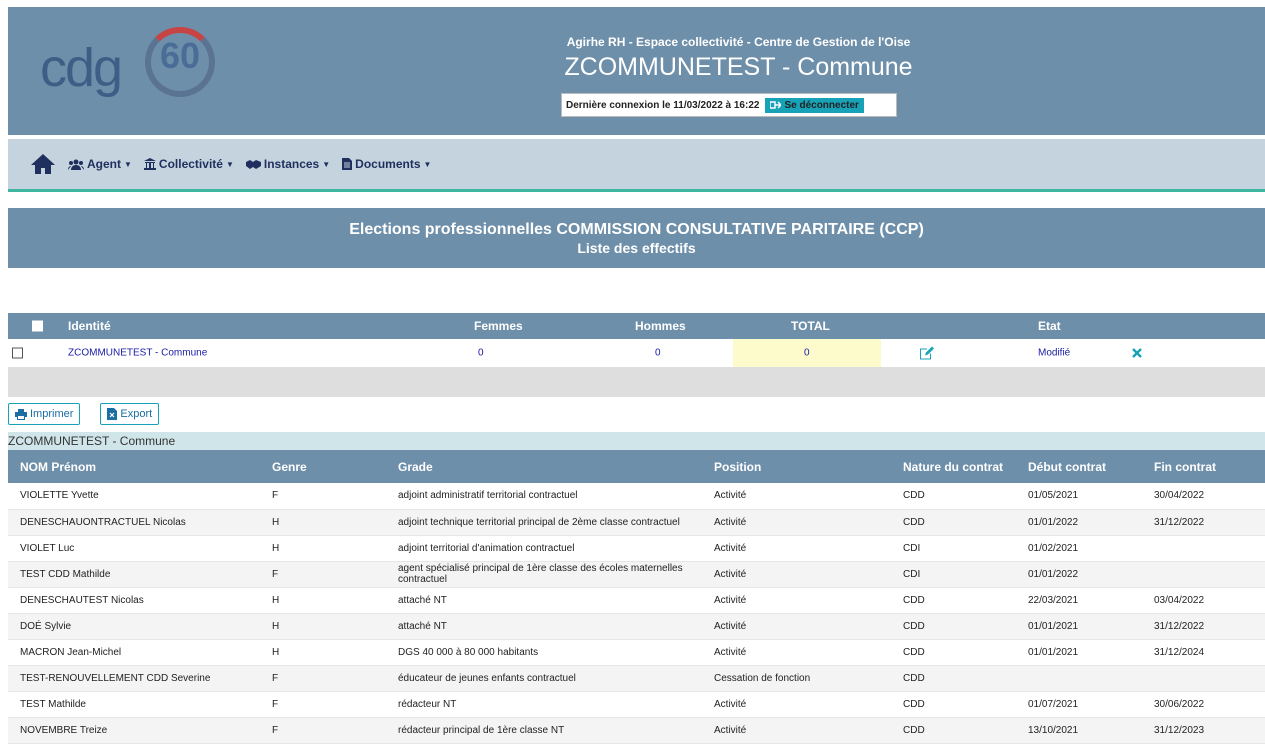  I want to click on header-etat: Etat, so click(1049, 326).